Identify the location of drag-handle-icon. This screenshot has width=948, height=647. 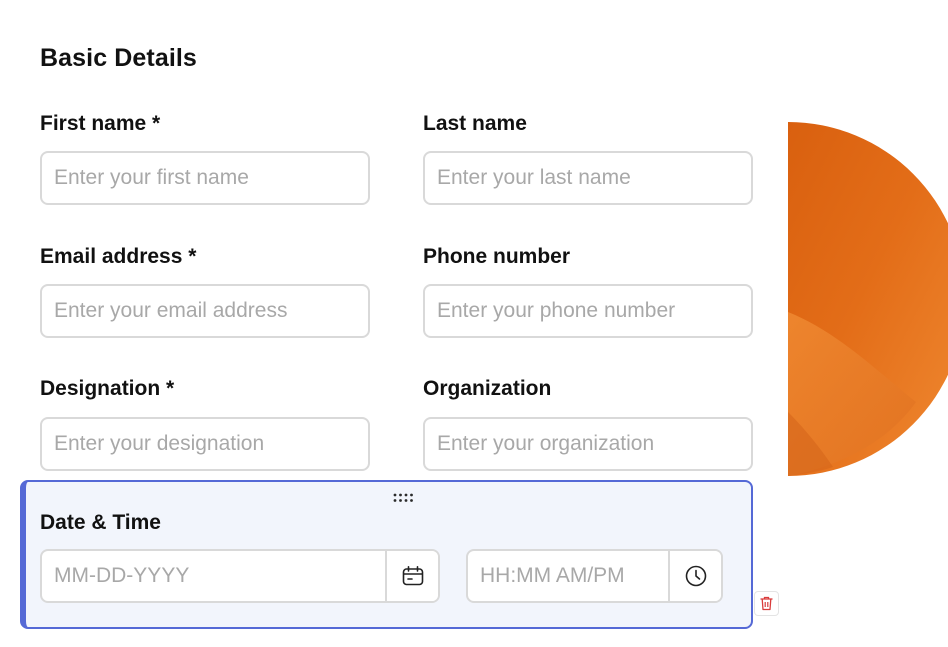
(404, 496).